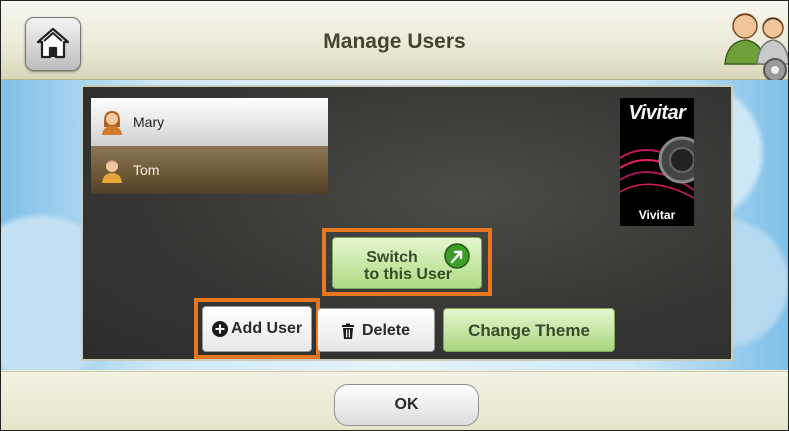 Image resolution: width=789 pixels, height=431 pixels. Describe the element at coordinates (406, 405) in the screenshot. I see `ok-button: OK` at that location.